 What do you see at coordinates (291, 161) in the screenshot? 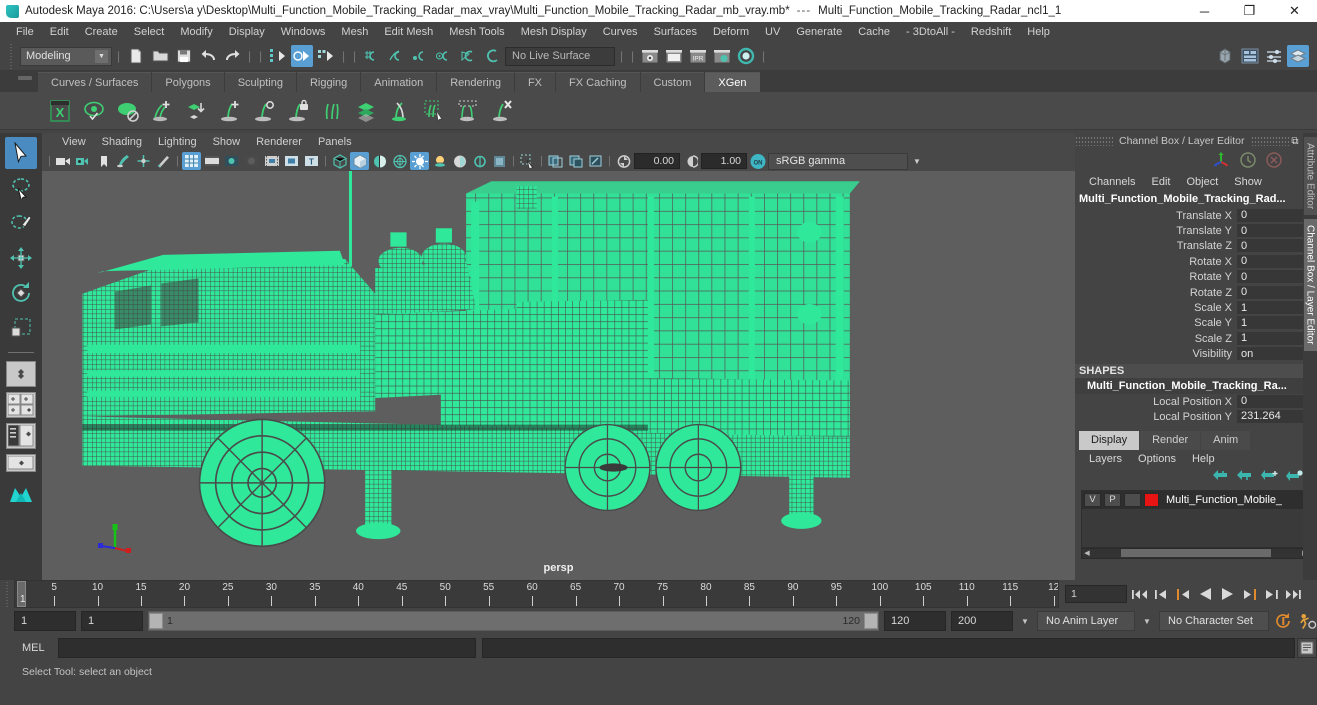
I see `safe-action-icon` at bounding box center [291, 161].